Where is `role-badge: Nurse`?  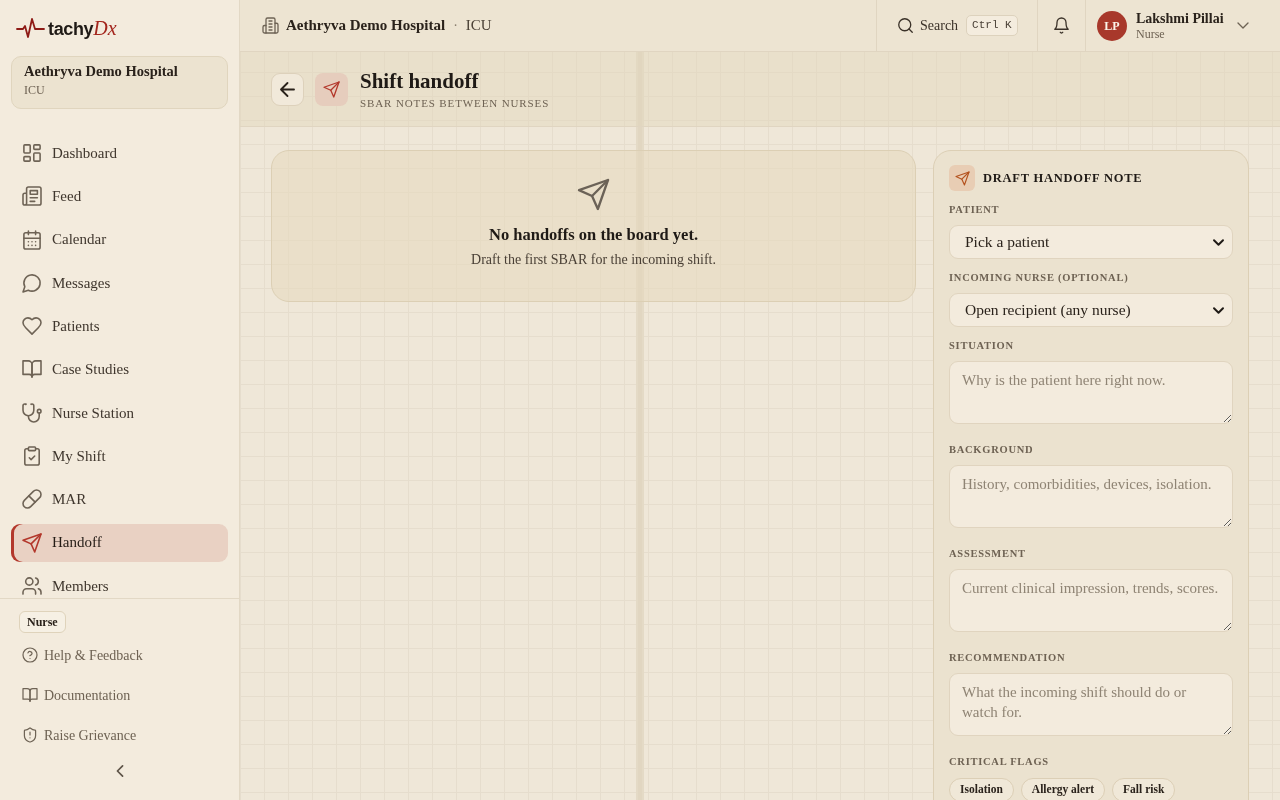
role-badge: Nurse is located at coordinates (42, 622).